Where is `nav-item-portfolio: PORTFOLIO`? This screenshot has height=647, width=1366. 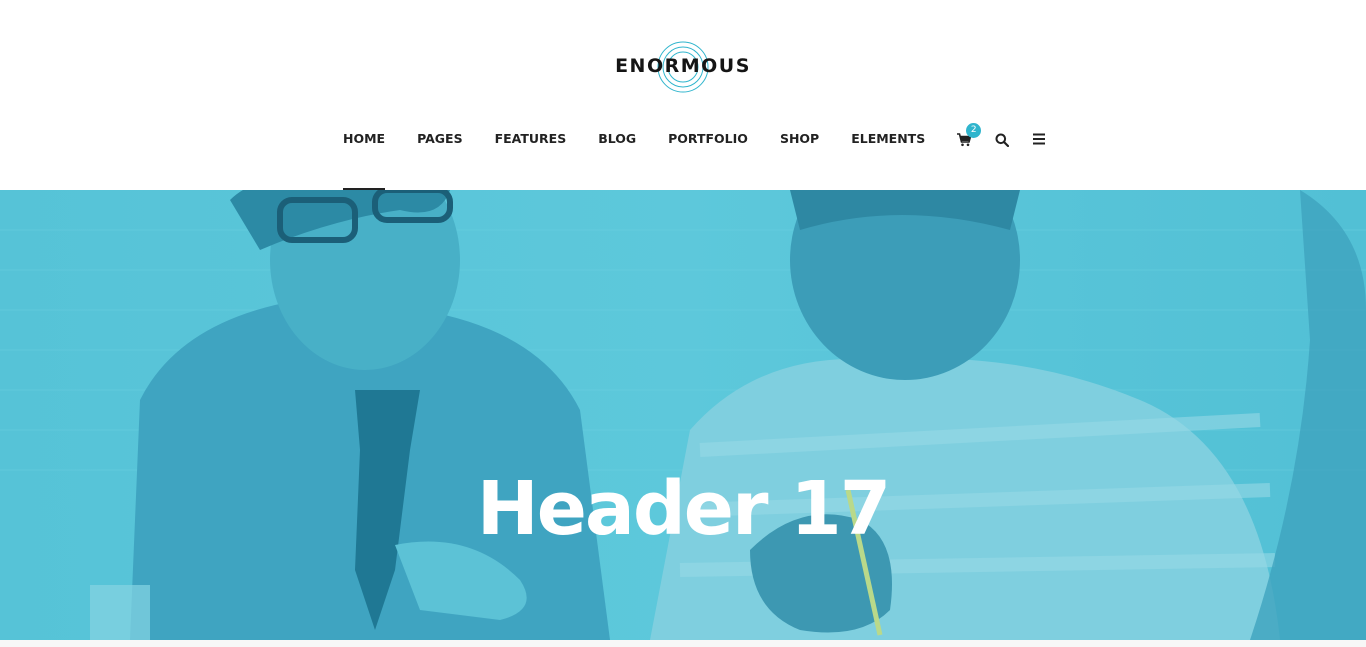 nav-item-portfolio: PORTFOLIO is located at coordinates (708, 160).